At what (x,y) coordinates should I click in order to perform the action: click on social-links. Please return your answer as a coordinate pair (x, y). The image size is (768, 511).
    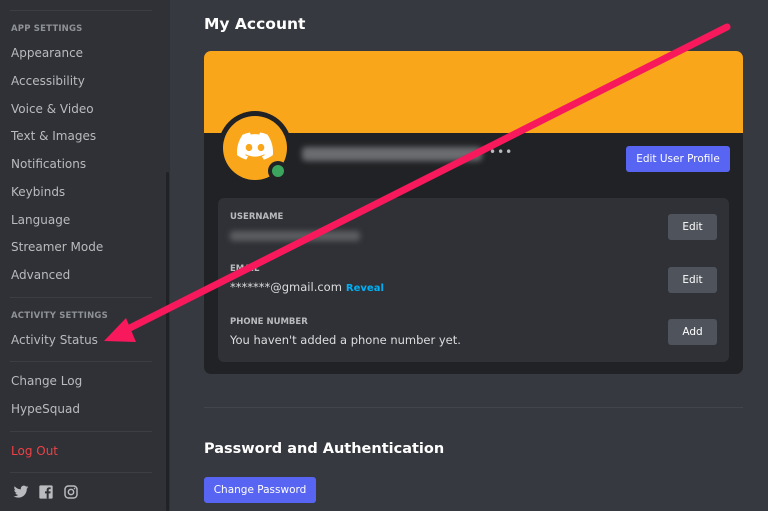
    Looking at the image, I should click on (46, 492).